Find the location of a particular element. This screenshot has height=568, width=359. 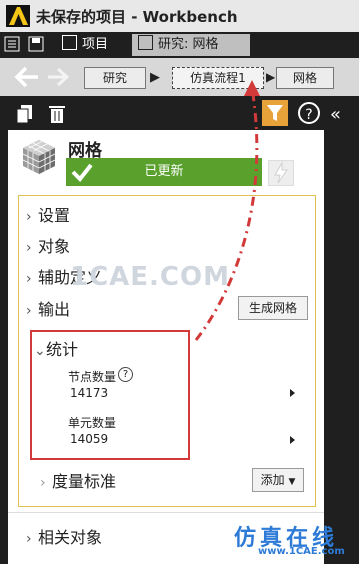

outline-item-related-objects: › 相关对象 is located at coordinates (64, 536).